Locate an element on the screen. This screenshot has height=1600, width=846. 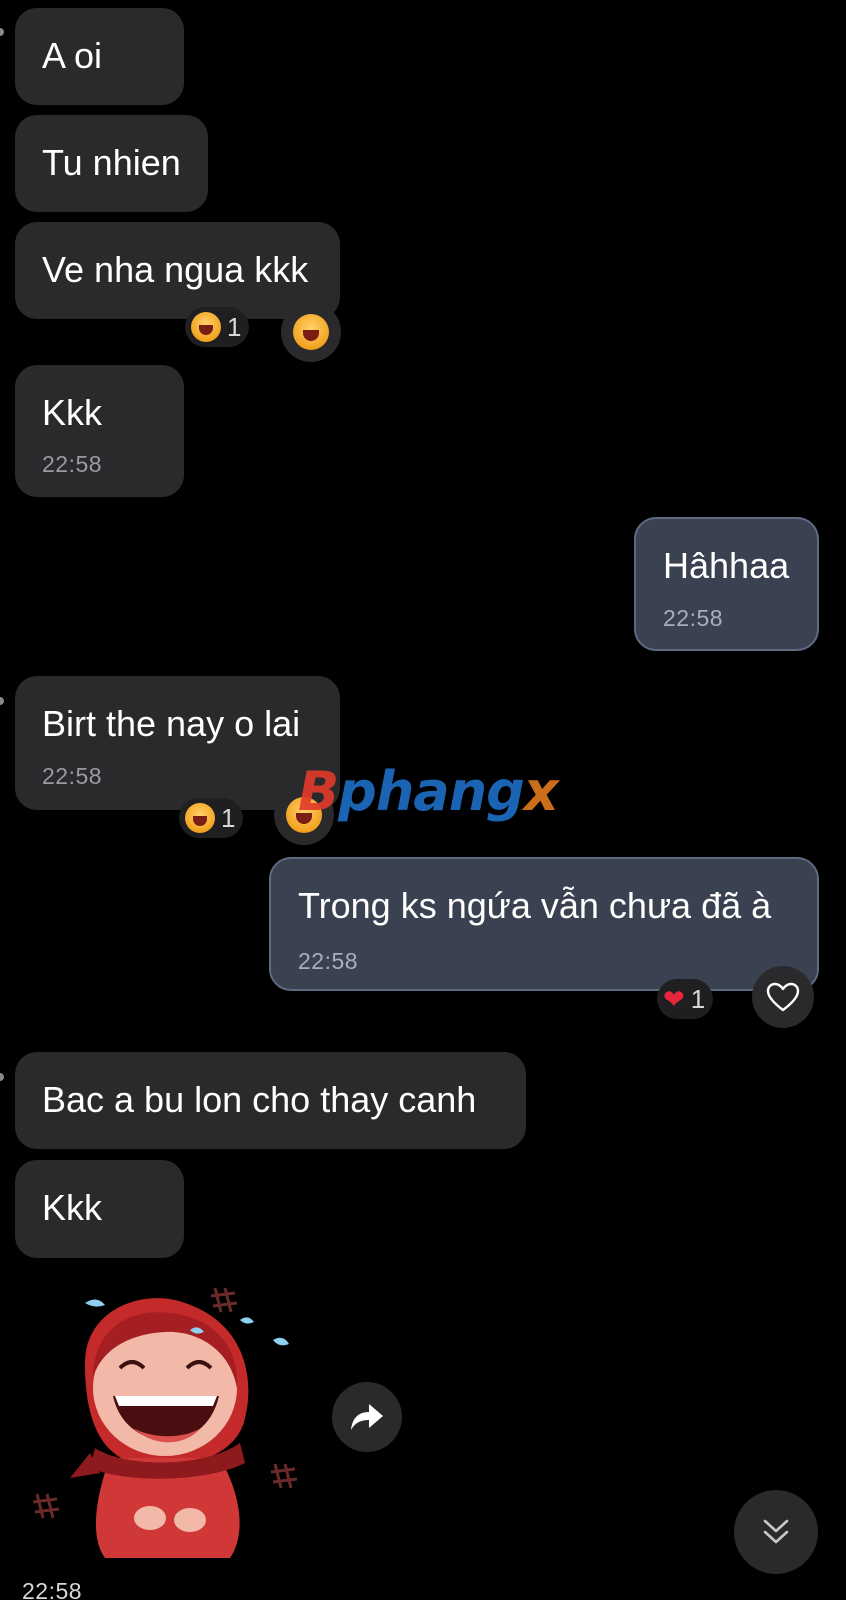
crying-laughing-girl-sticker is located at coordinates (165, 1422).